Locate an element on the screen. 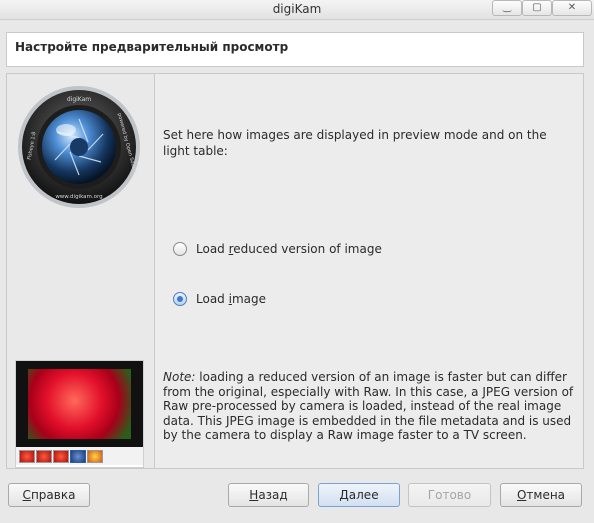 The height and width of the screenshot is (523, 594). thumbnail-strip is located at coordinates (79, 456).